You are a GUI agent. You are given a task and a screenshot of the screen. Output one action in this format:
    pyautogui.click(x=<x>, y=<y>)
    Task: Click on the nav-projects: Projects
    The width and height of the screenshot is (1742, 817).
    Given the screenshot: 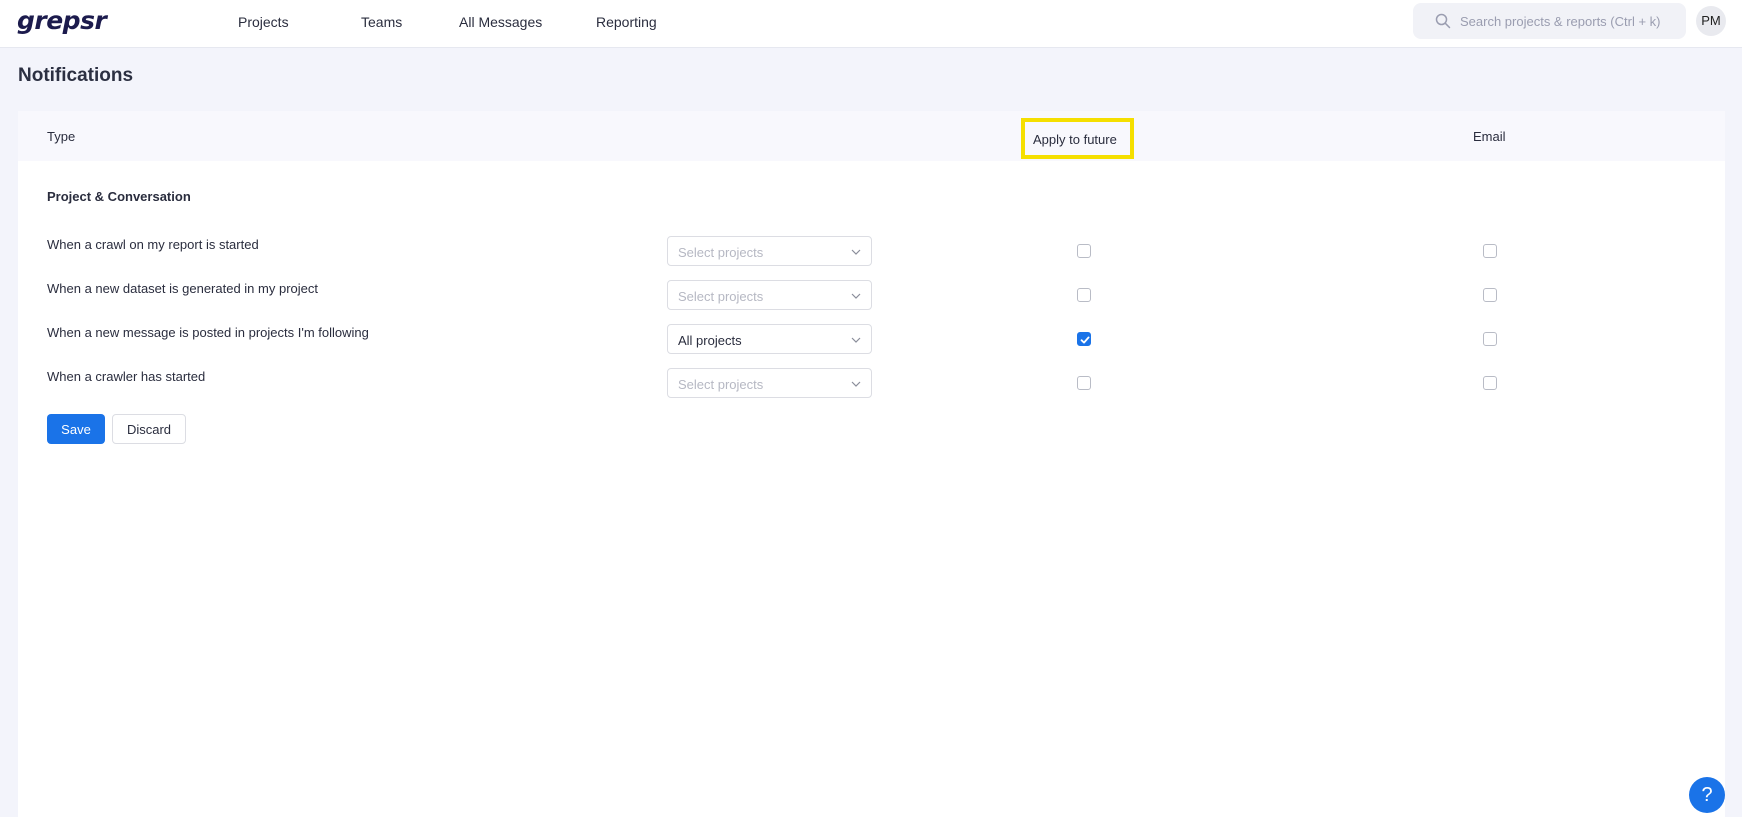 What is the action you would take?
    pyautogui.click(x=263, y=22)
    